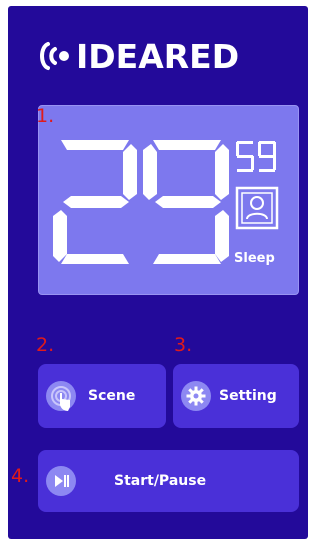 This screenshot has width=320, height=547. I want to click on timer-minutes, so click(141, 202).